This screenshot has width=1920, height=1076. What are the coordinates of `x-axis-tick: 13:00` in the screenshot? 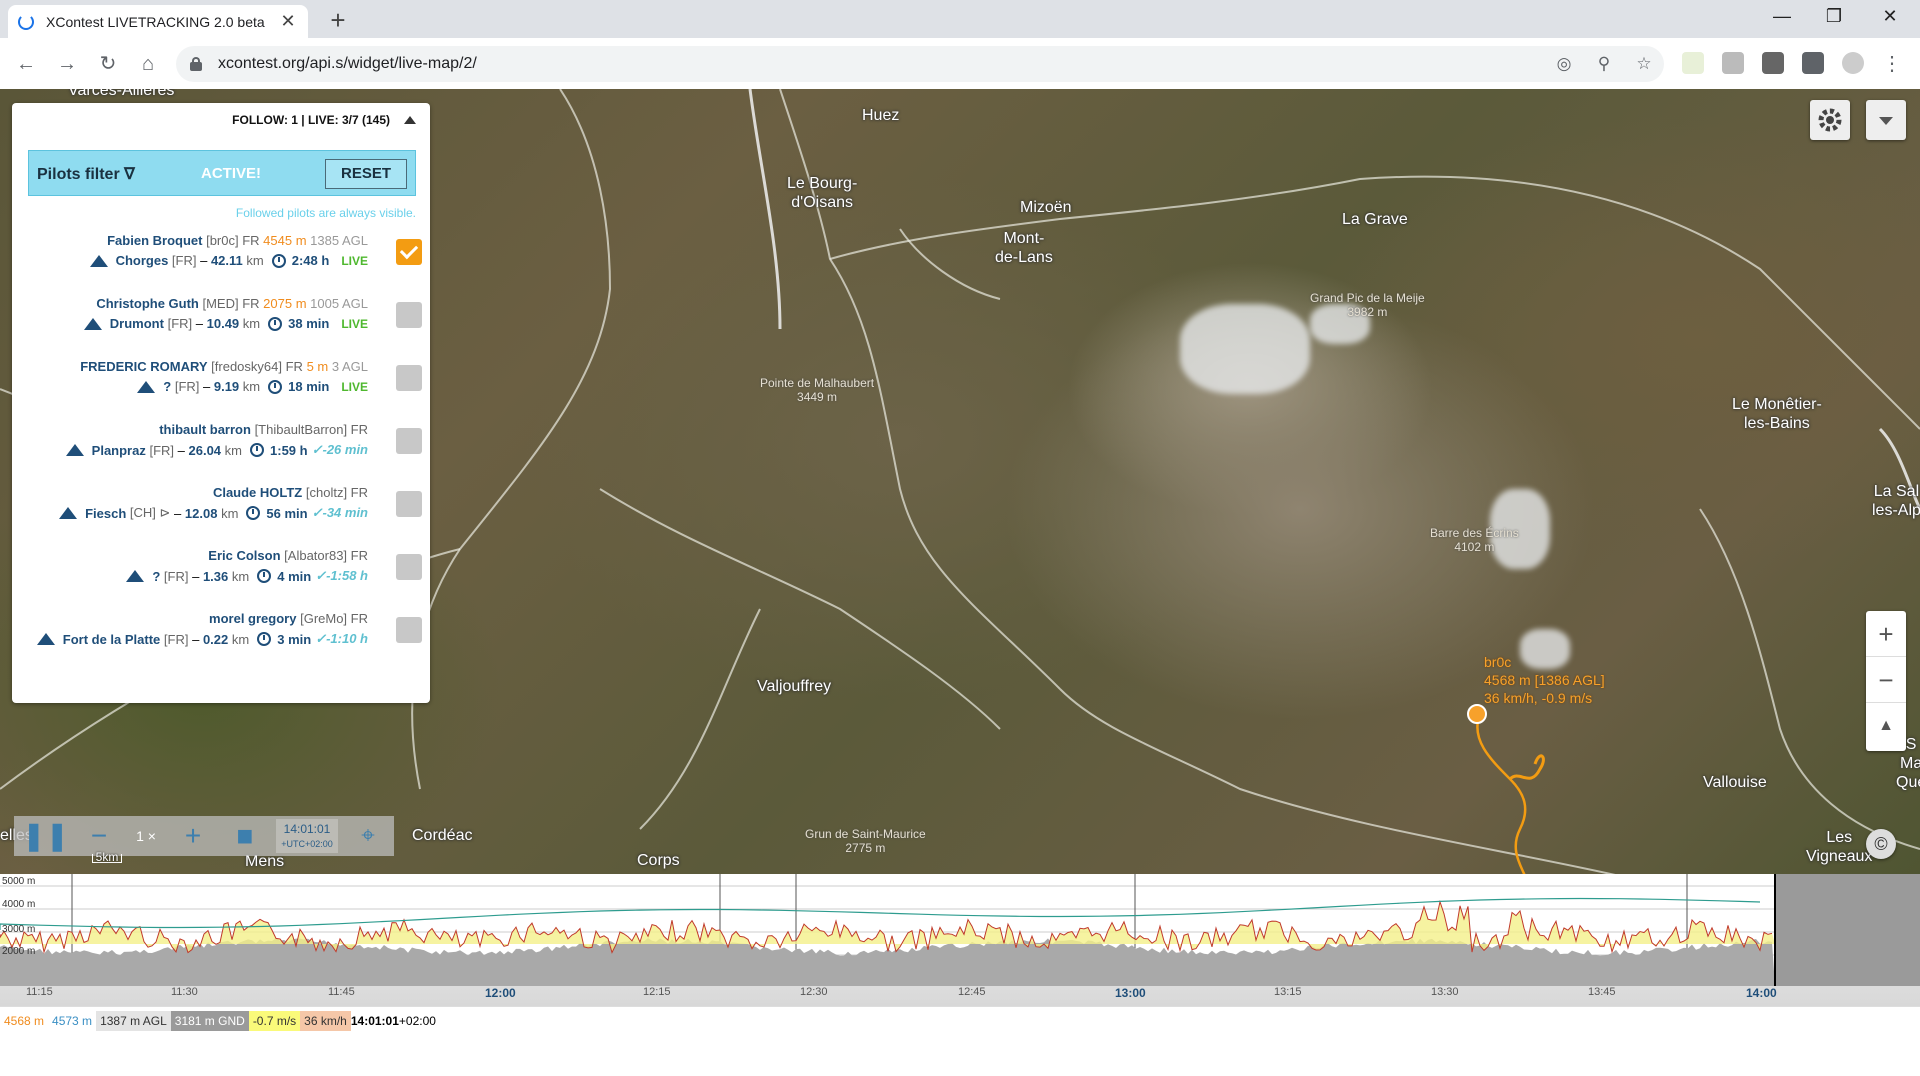 It's located at (1130, 993).